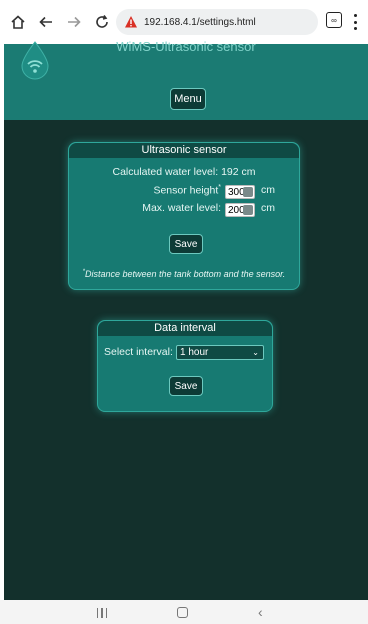 Image resolution: width=368 pixels, height=624 pixels. Describe the element at coordinates (186, 80) in the screenshot. I see `page-header: WiMS-Ultrasonic sensor Menu` at that location.